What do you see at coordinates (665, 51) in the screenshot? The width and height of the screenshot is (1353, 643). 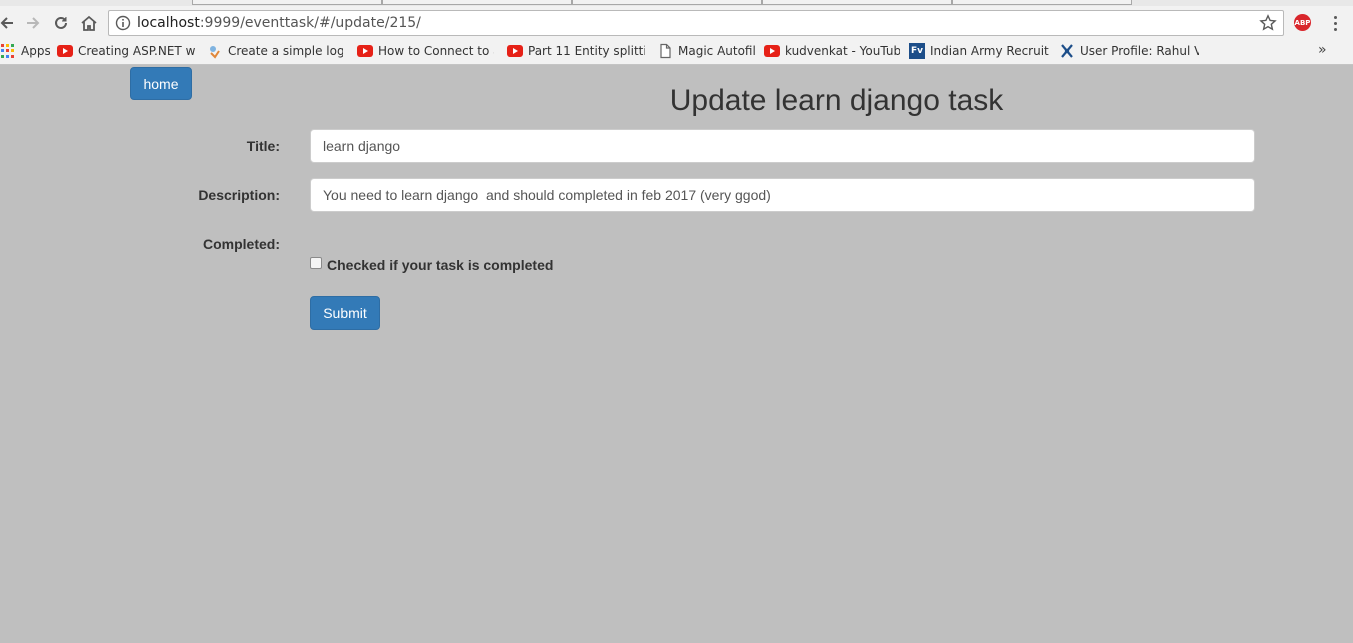 I see `document-icon` at bounding box center [665, 51].